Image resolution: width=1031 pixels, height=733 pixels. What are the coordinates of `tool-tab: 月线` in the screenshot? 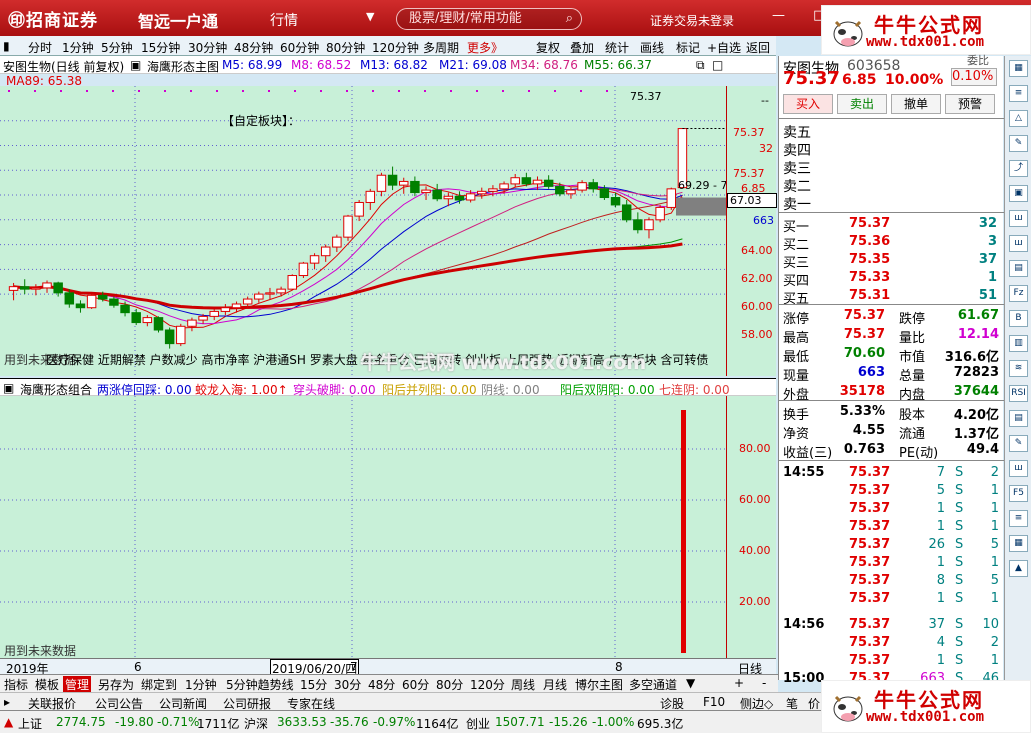 It's located at (555, 684).